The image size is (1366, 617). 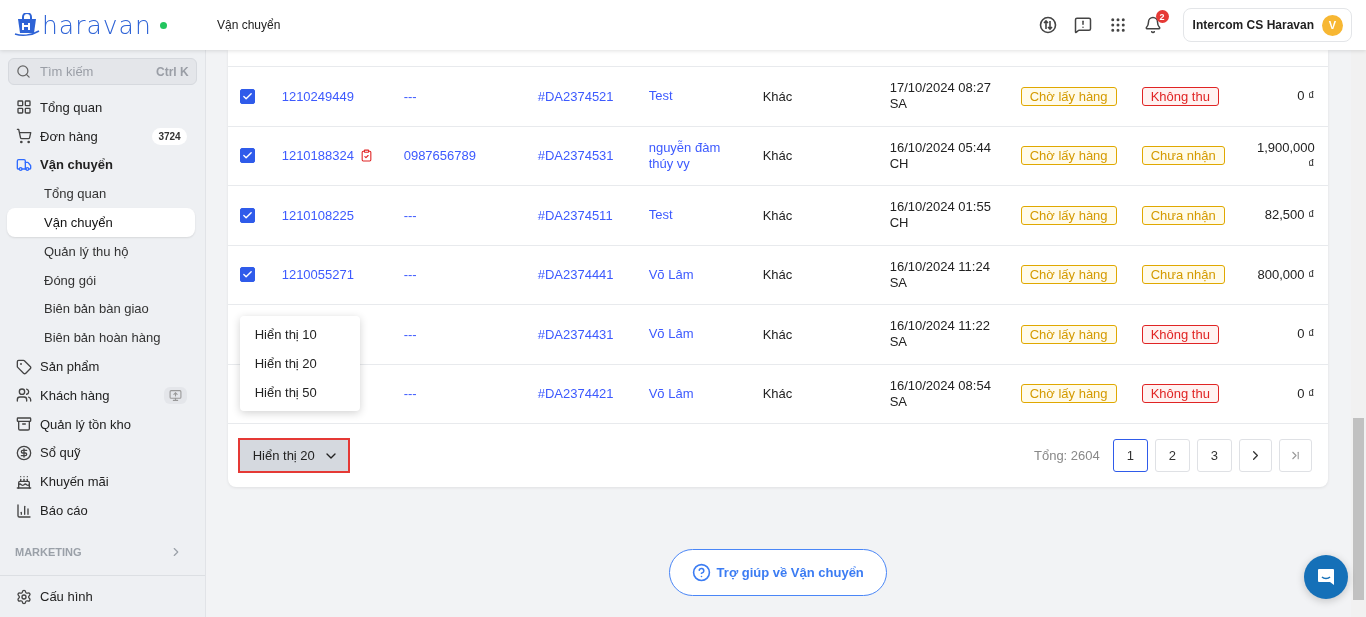 What do you see at coordinates (940, 155) in the screenshot?
I see `date-cell-text: 16/10/2024 05:44 CH` at bounding box center [940, 155].